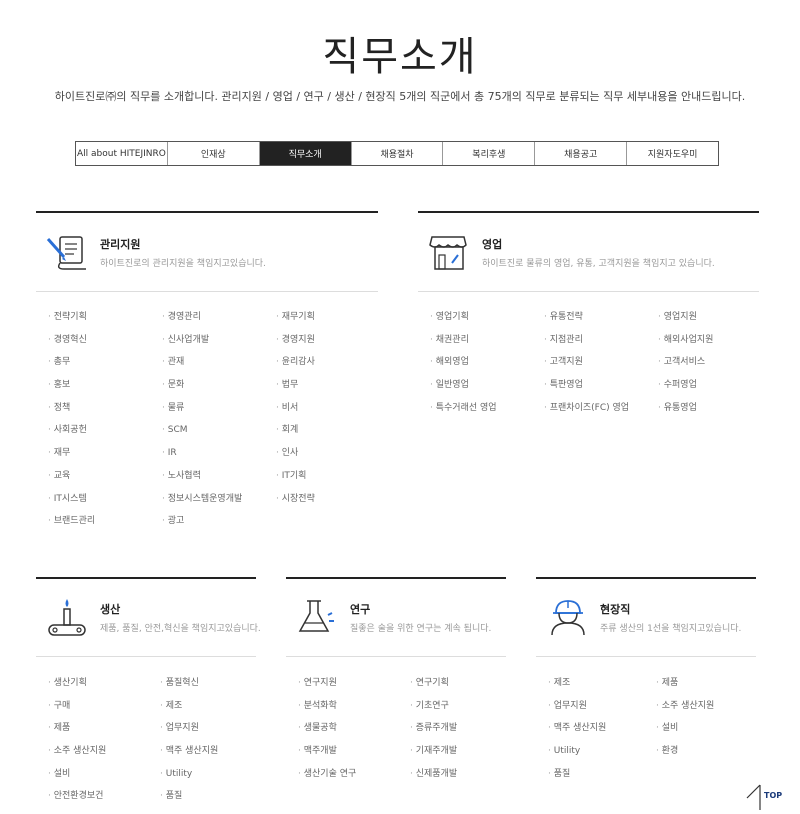 This screenshot has width=800, height=814. Describe the element at coordinates (104, 796) in the screenshot. I see `job-item: 안전환경보건` at that location.